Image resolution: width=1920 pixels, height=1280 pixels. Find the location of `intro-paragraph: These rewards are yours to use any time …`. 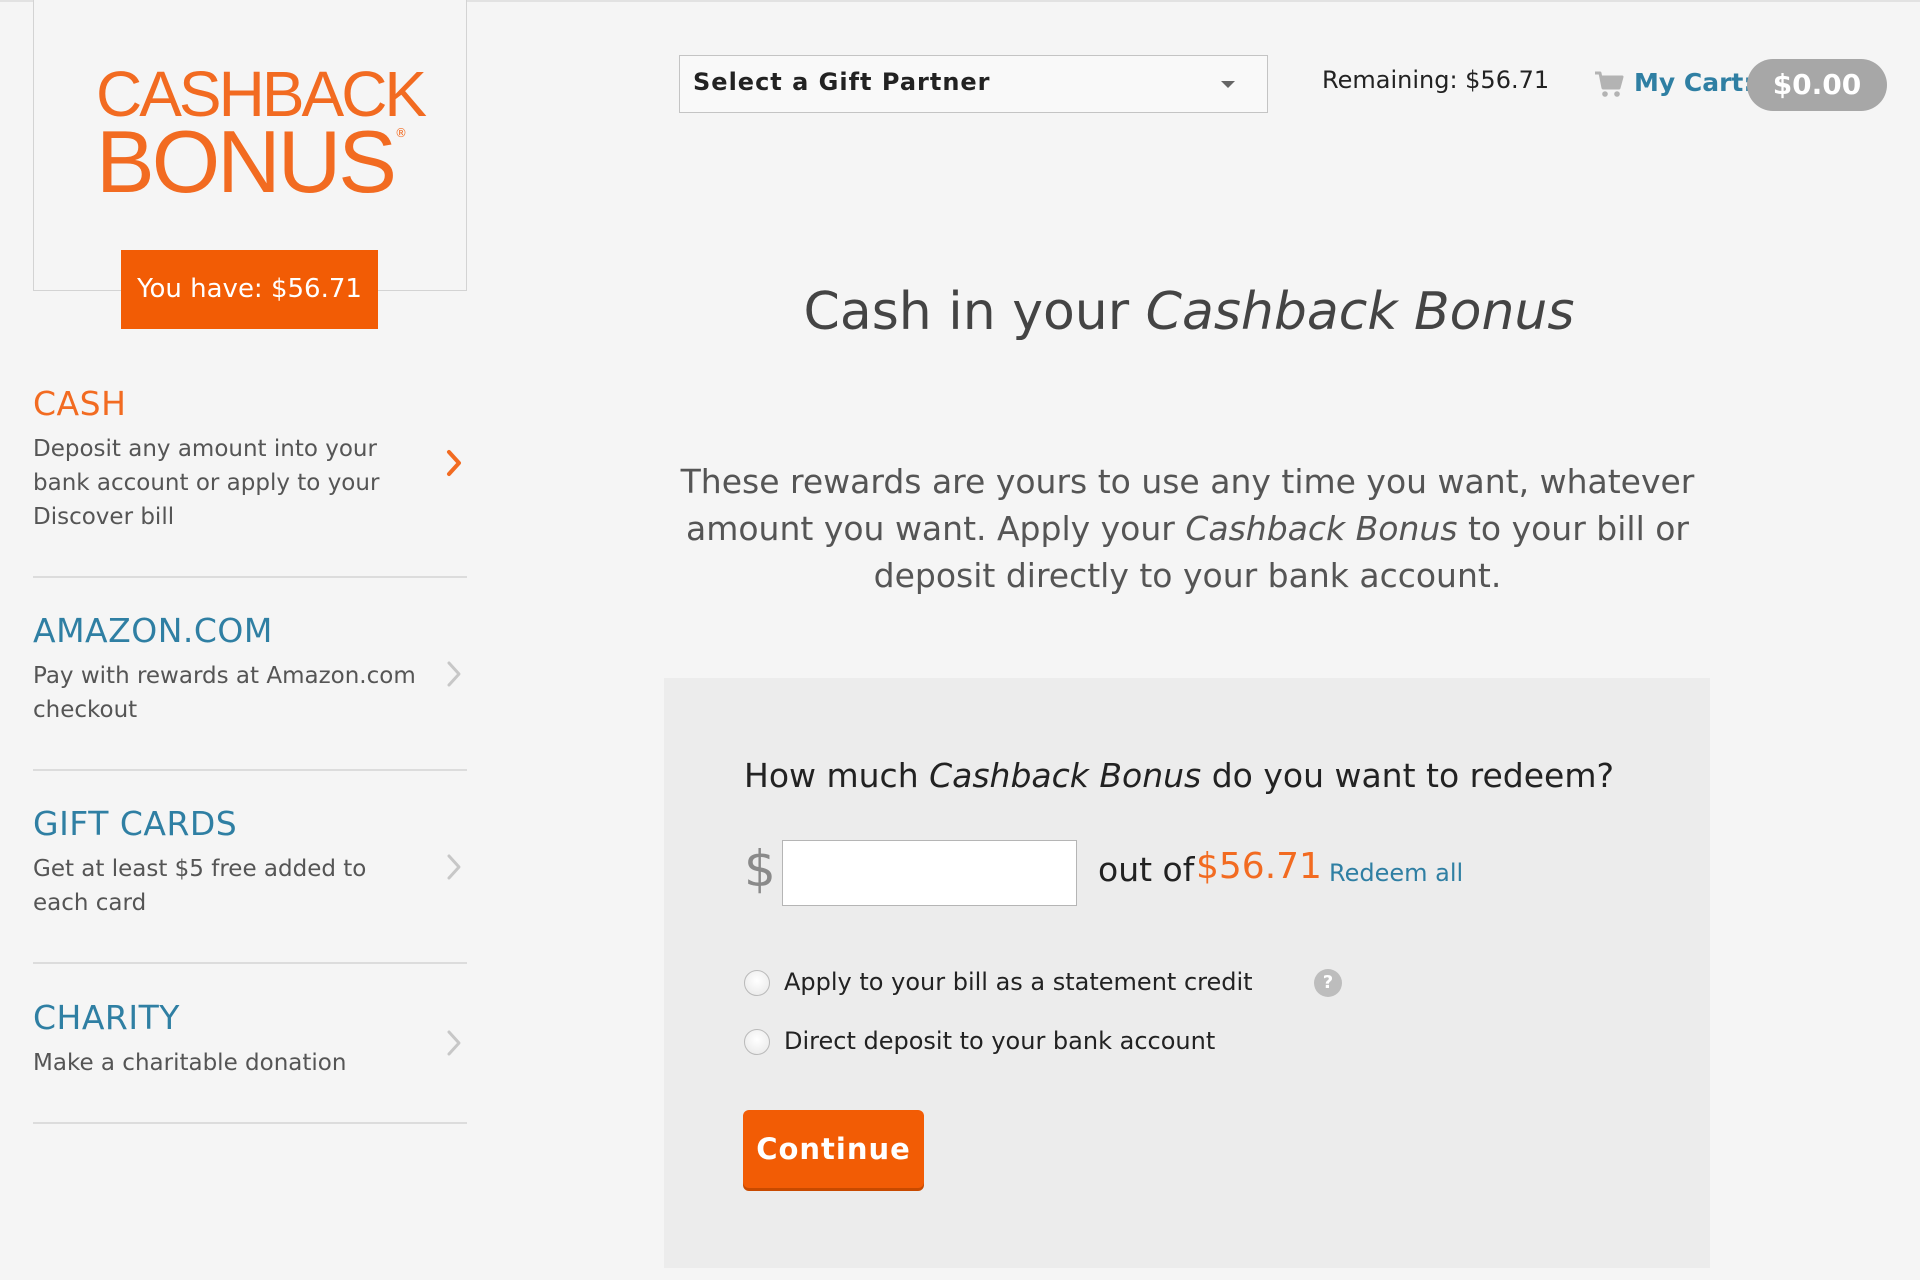

intro-paragraph: These rewards are yours to use any time … is located at coordinates (1187, 528).